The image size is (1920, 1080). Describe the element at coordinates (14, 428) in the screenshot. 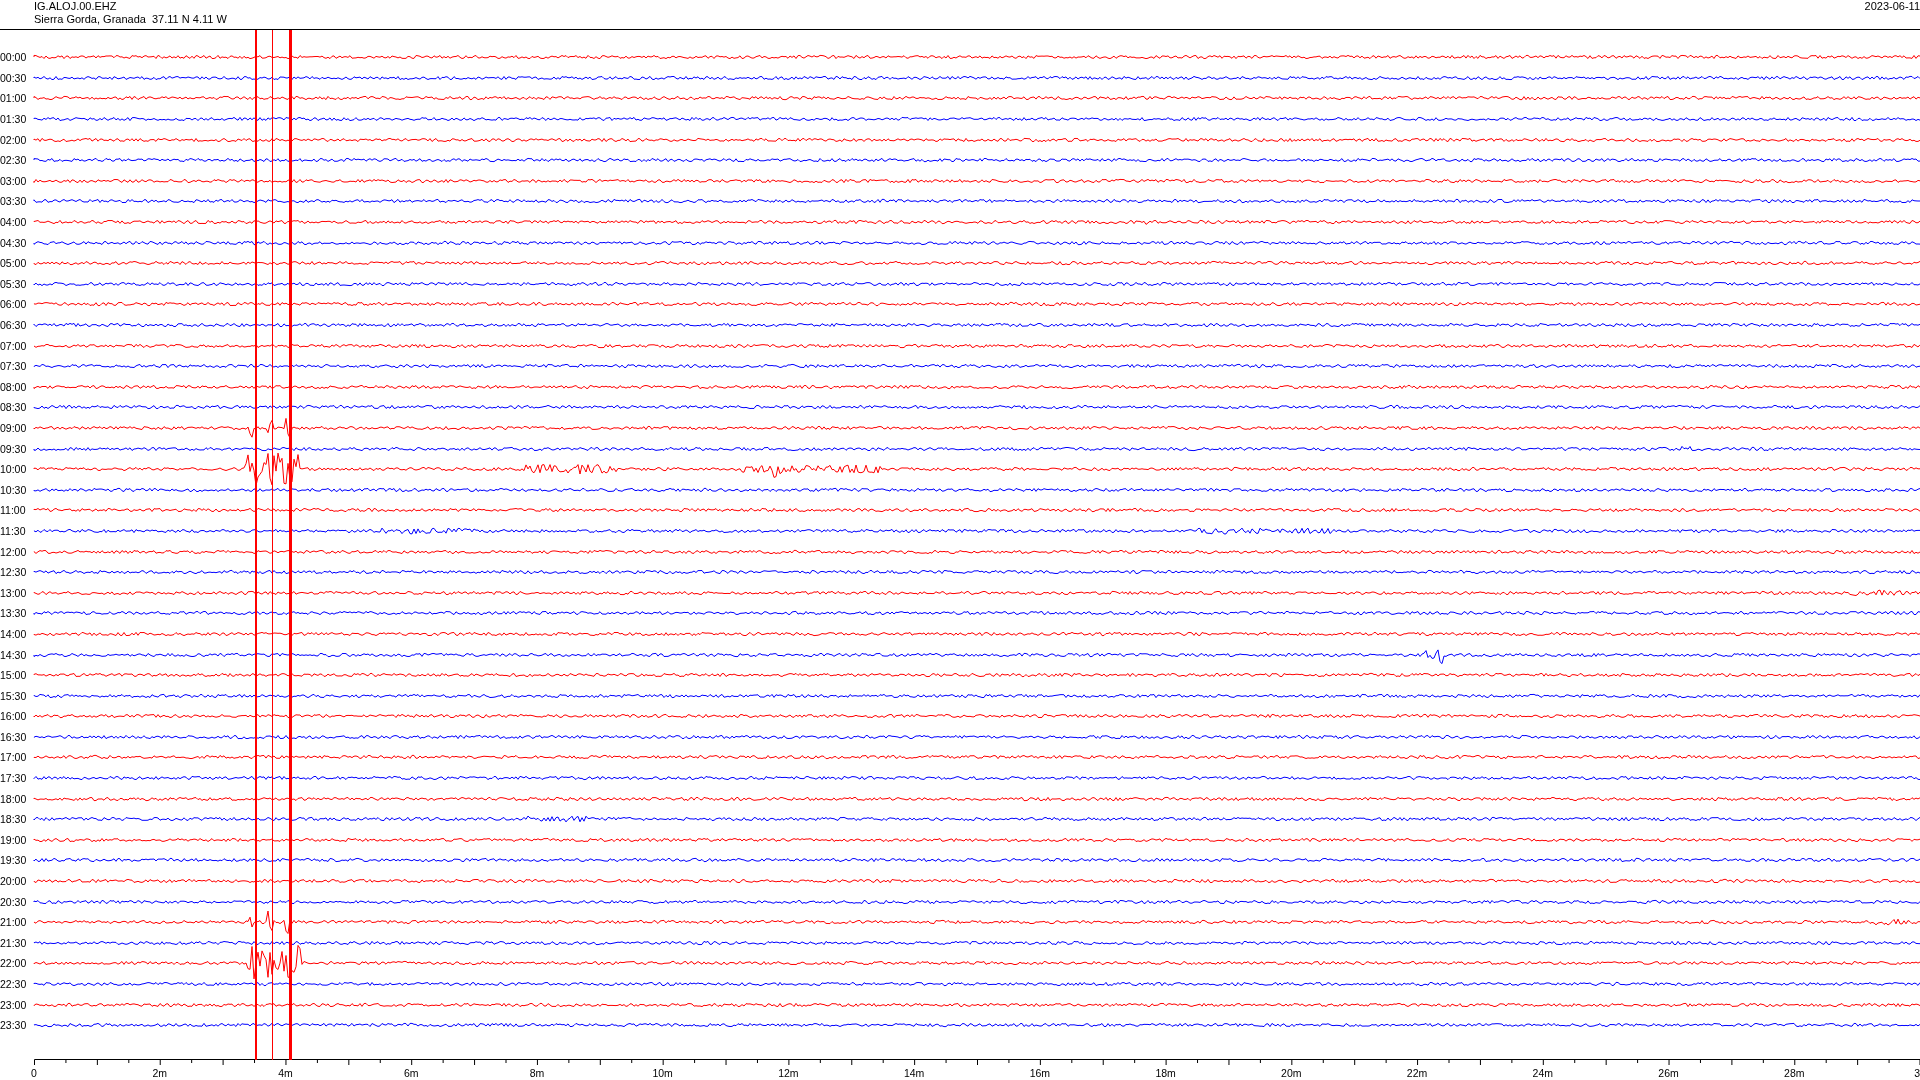

I see `time-label: 09:00` at that location.